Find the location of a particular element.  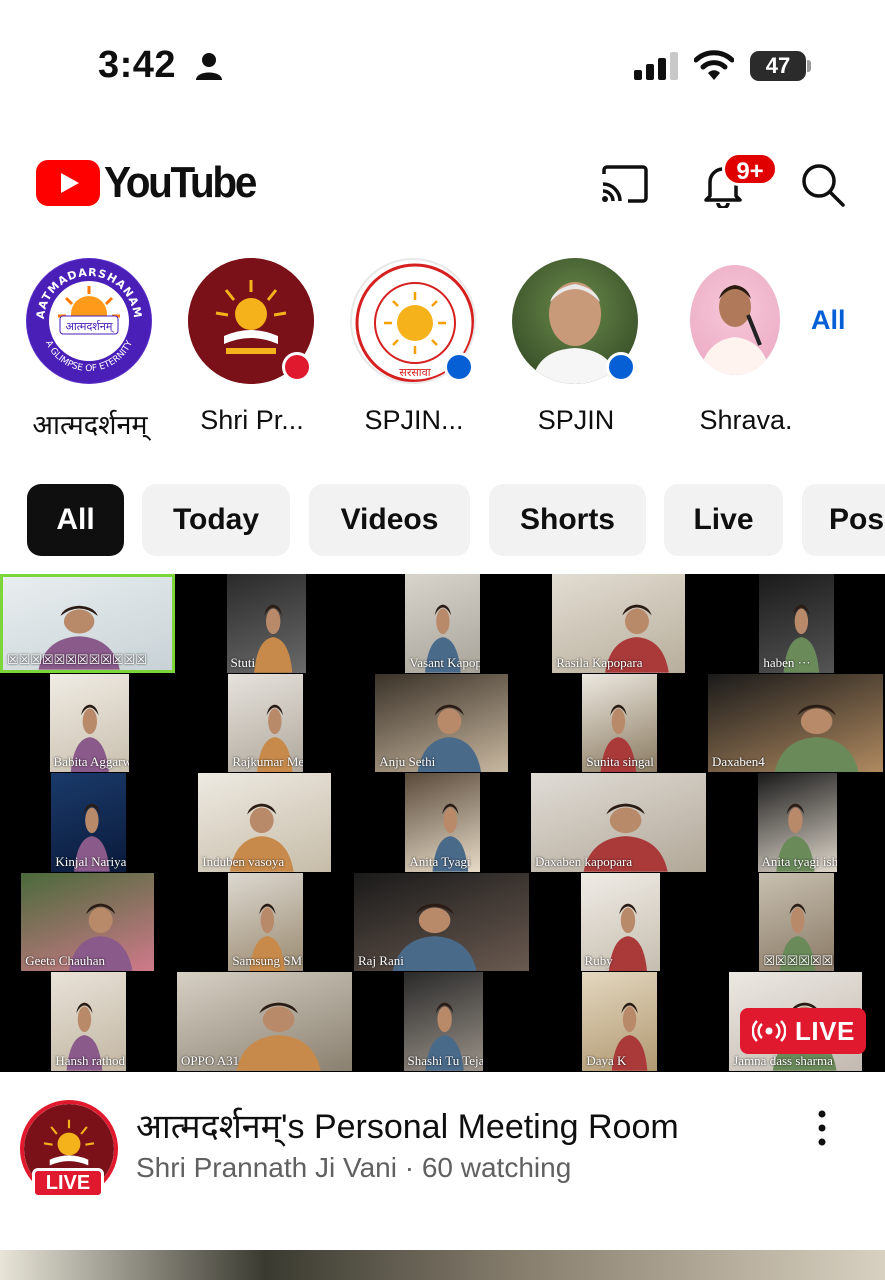

participant-tile: Anita Tyagi is located at coordinates (442, 822).